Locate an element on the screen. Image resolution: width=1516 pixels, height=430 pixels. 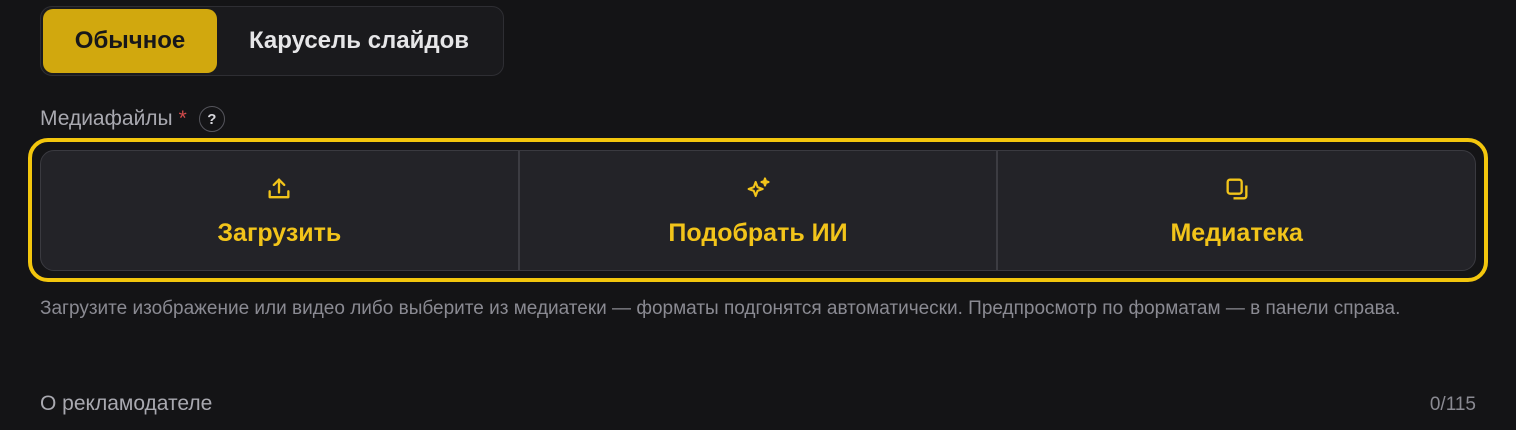
upload-icon is located at coordinates (279, 188).